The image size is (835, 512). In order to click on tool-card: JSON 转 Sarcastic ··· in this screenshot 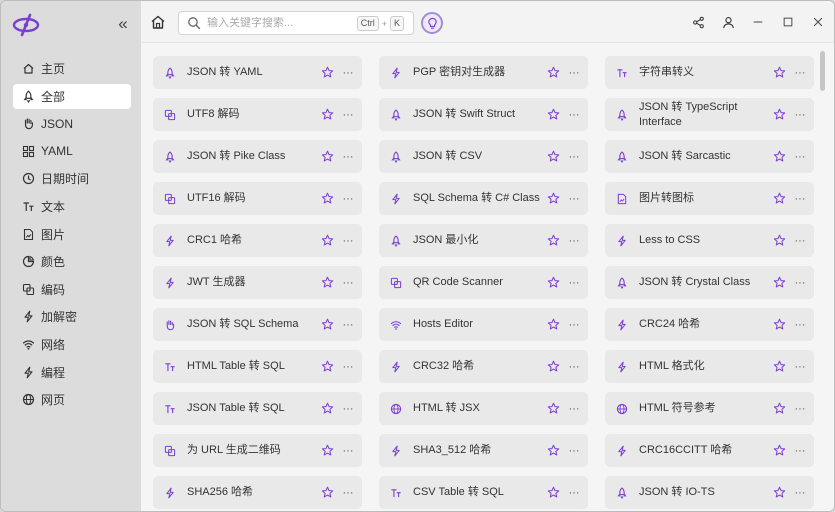, I will do `click(709, 156)`.